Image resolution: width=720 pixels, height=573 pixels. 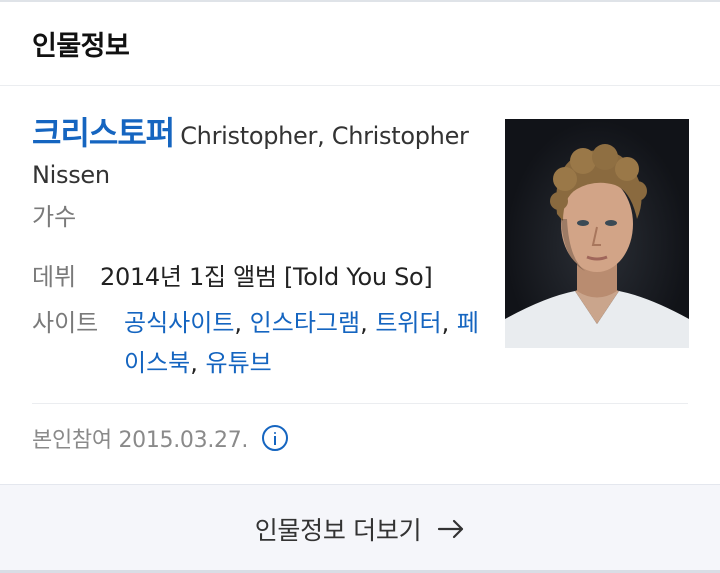 I want to click on arrow-right-icon, so click(x=451, y=529).